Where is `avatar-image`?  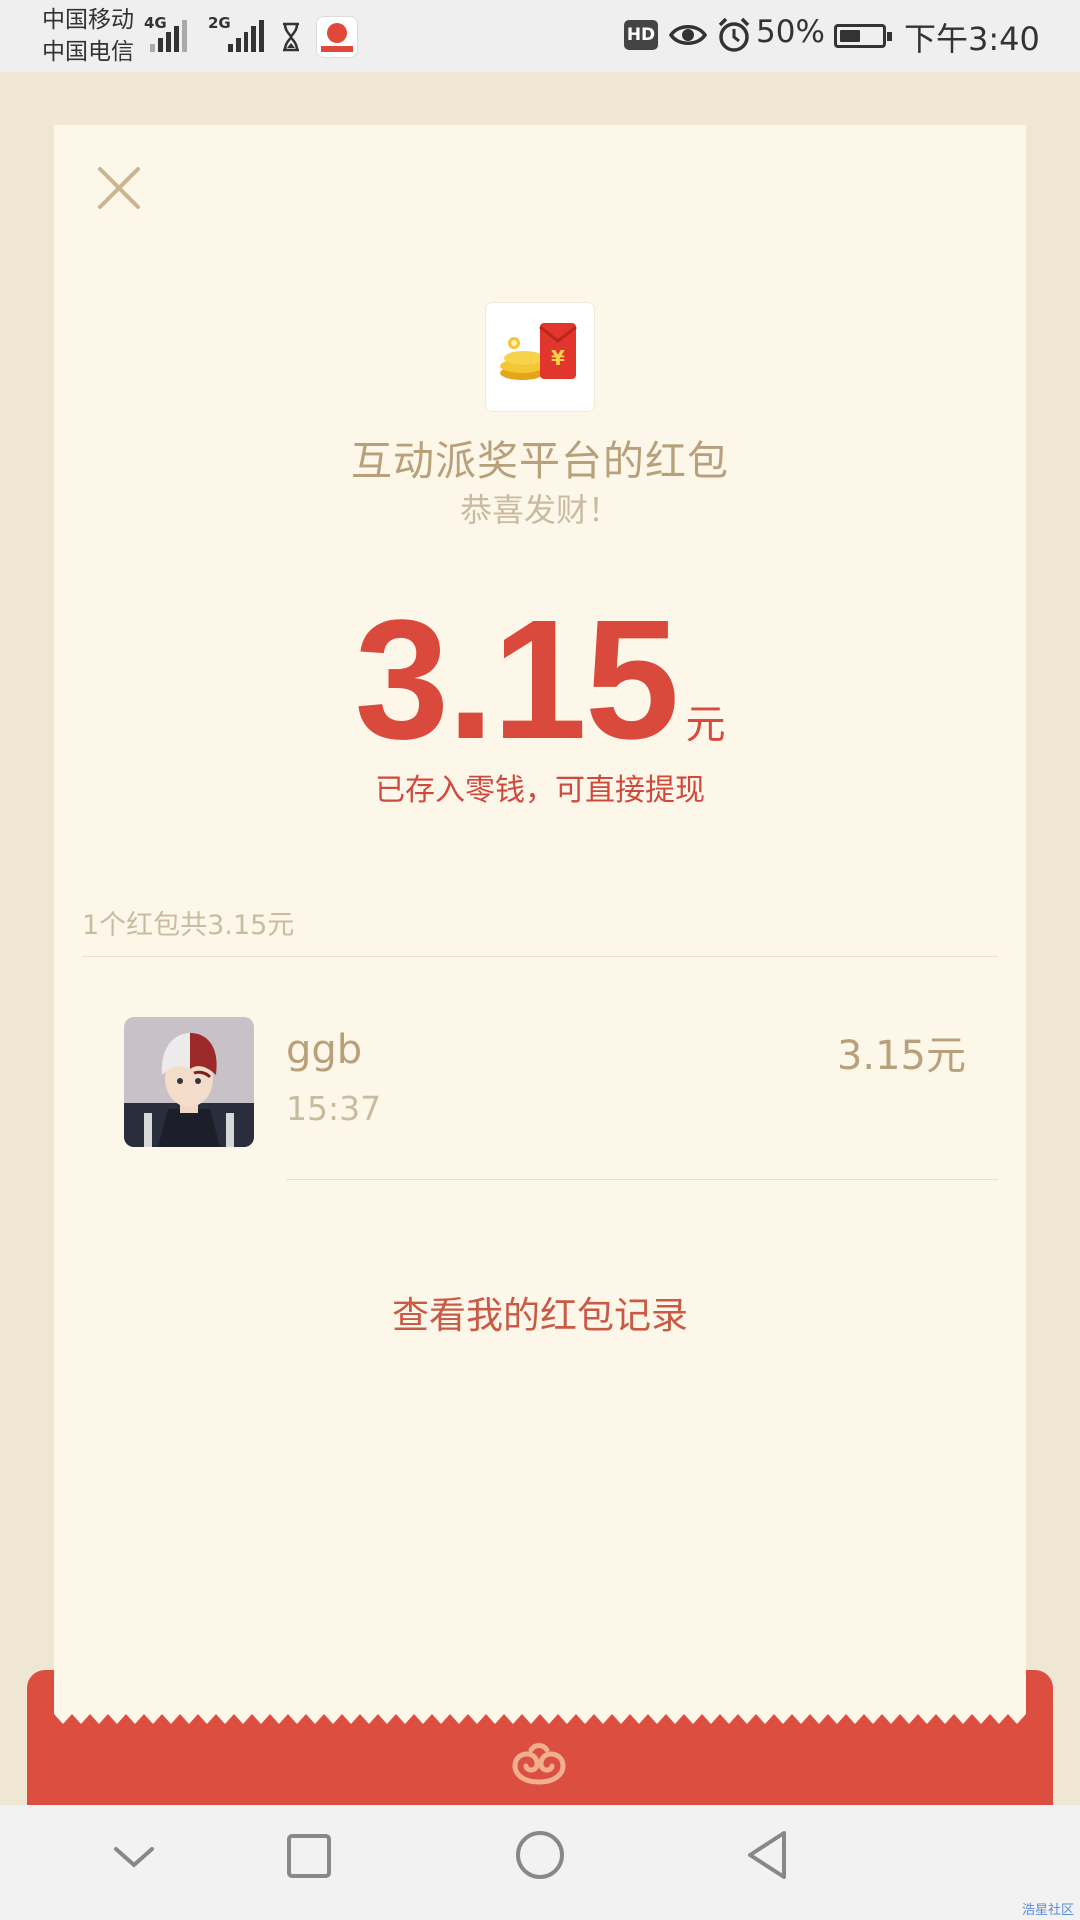
avatar-image is located at coordinates (189, 1082).